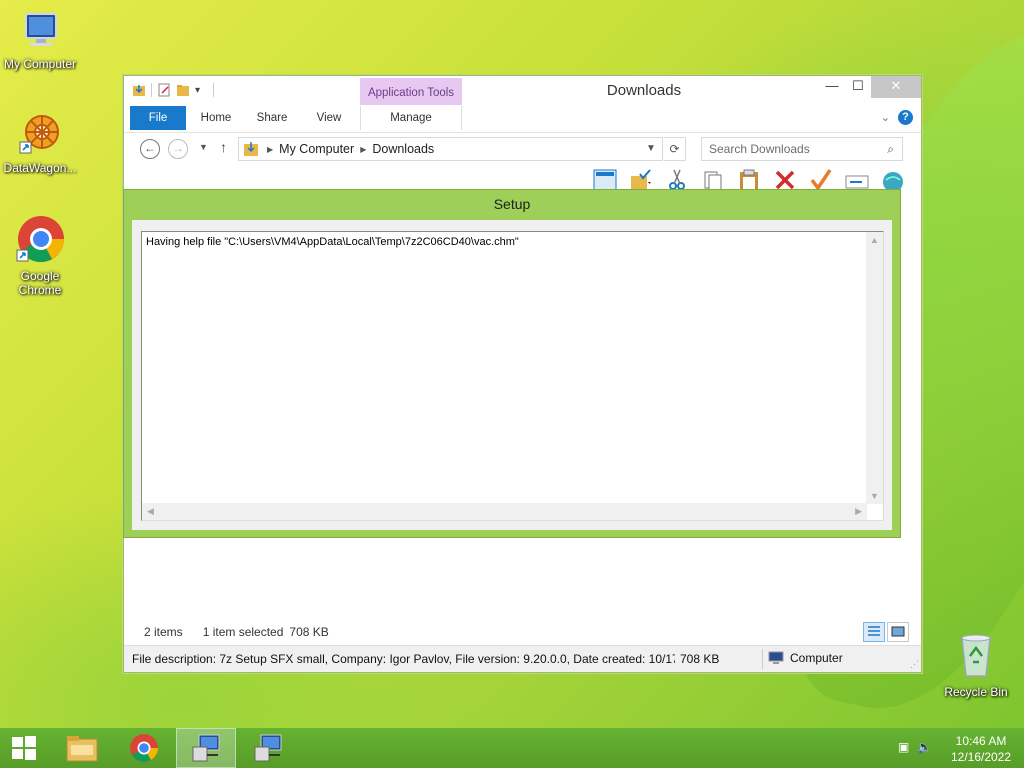 This screenshot has height=768, width=1024. What do you see at coordinates (512, 748) in the screenshot?
I see `taskbar: ▣ 🔈 10:46 AM 12/16/2022` at bounding box center [512, 748].